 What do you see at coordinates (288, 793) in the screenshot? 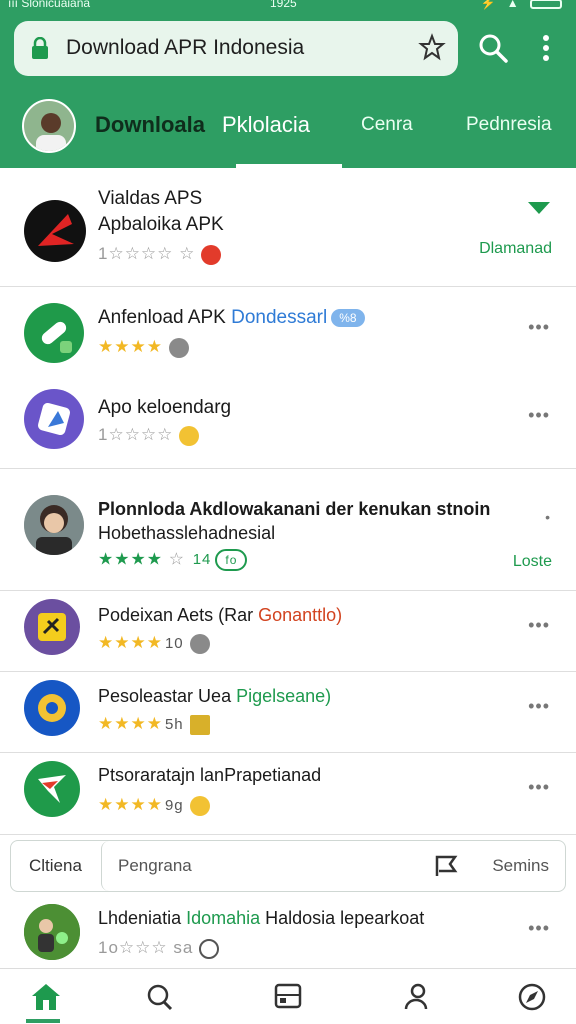
I see `list-item: Ptsoraratajn lanPrapetianad ★★★★ 9g •••` at bounding box center [288, 793].